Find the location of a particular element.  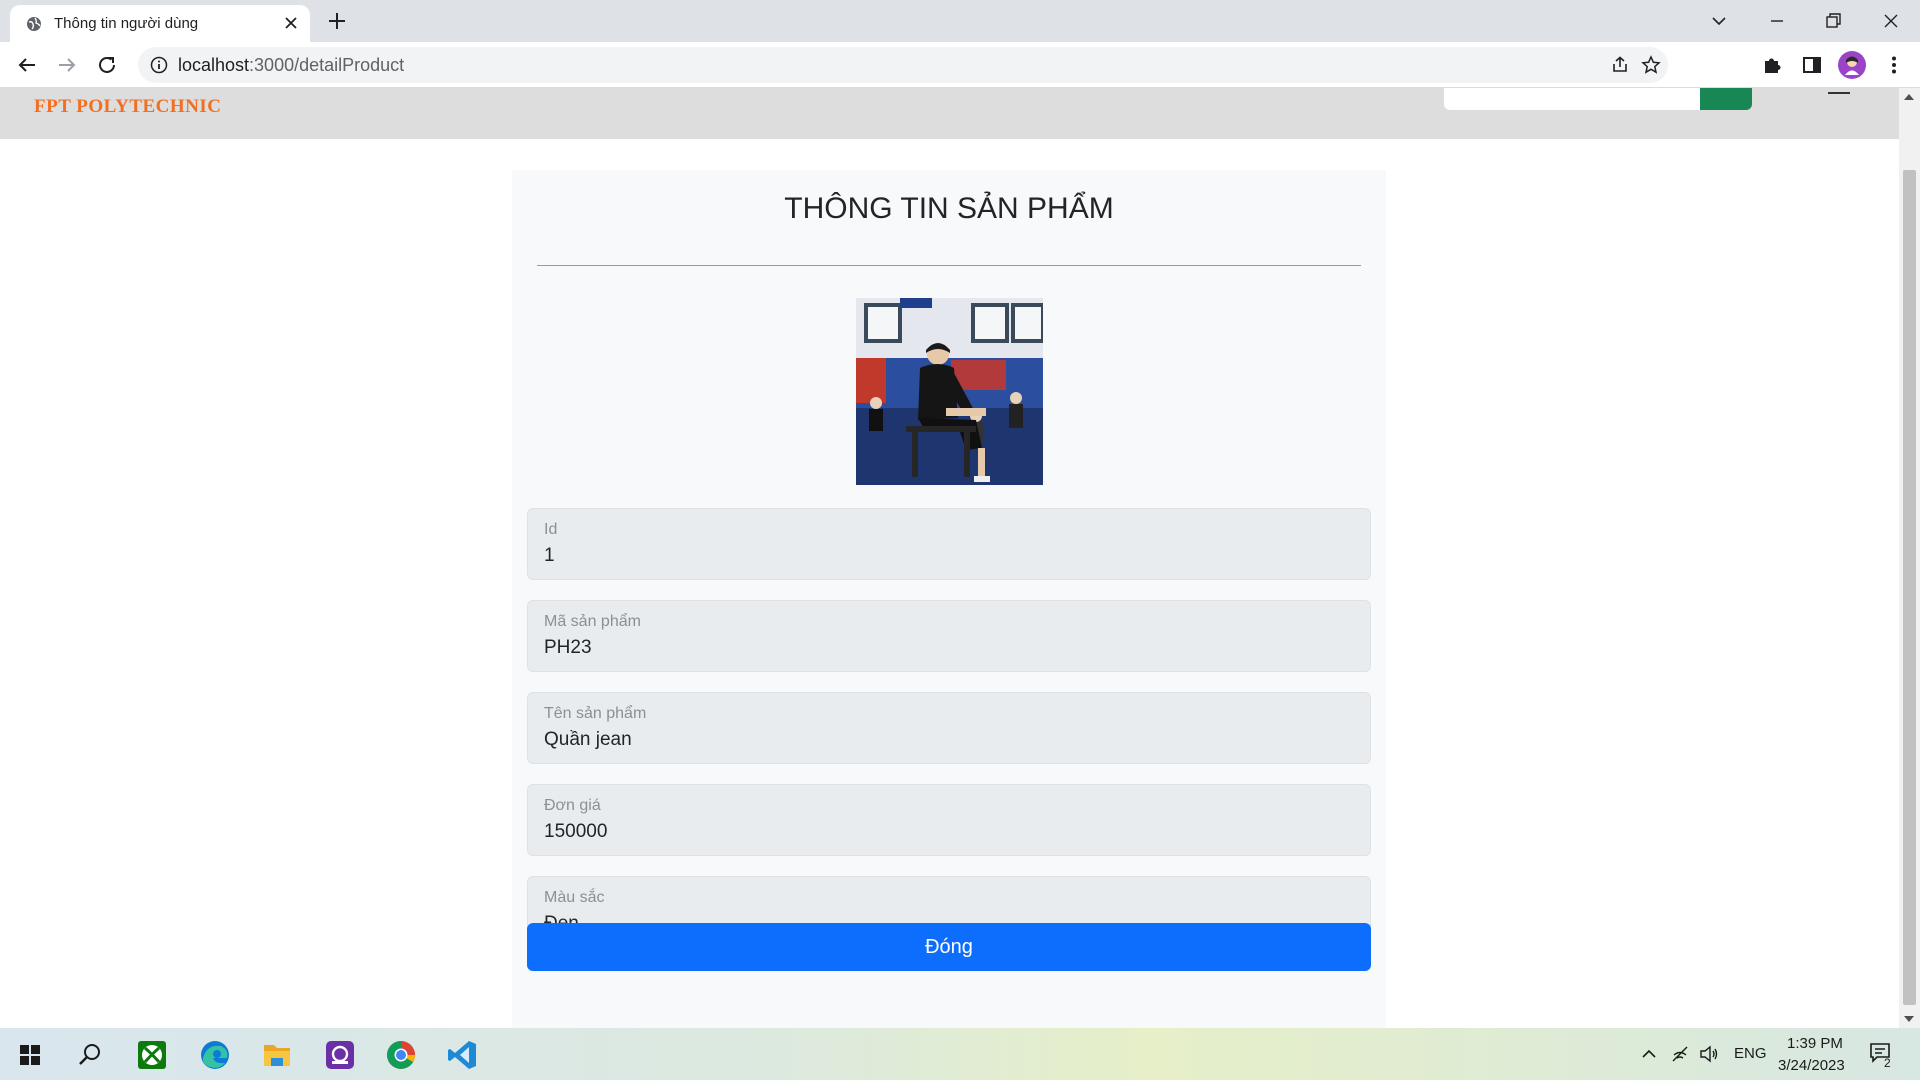

close-icon is located at coordinates (291, 23).